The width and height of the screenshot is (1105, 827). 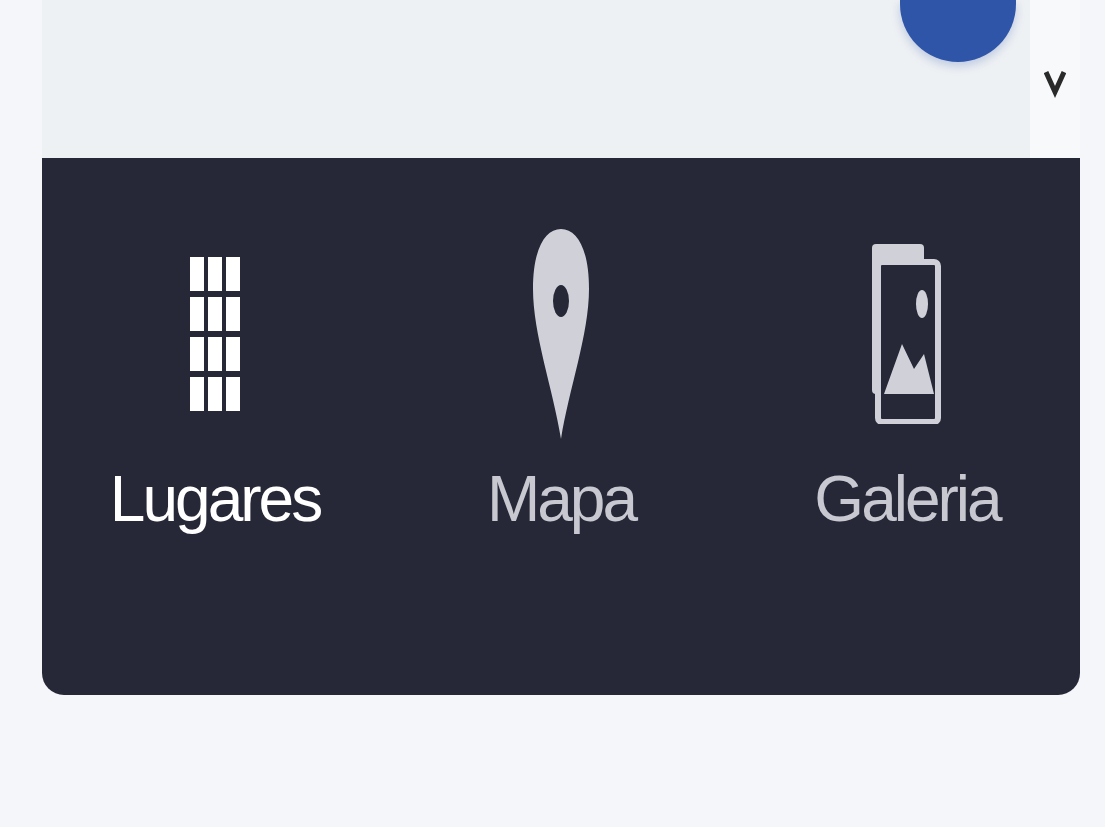 I want to click on avatar, so click(x=958, y=31).